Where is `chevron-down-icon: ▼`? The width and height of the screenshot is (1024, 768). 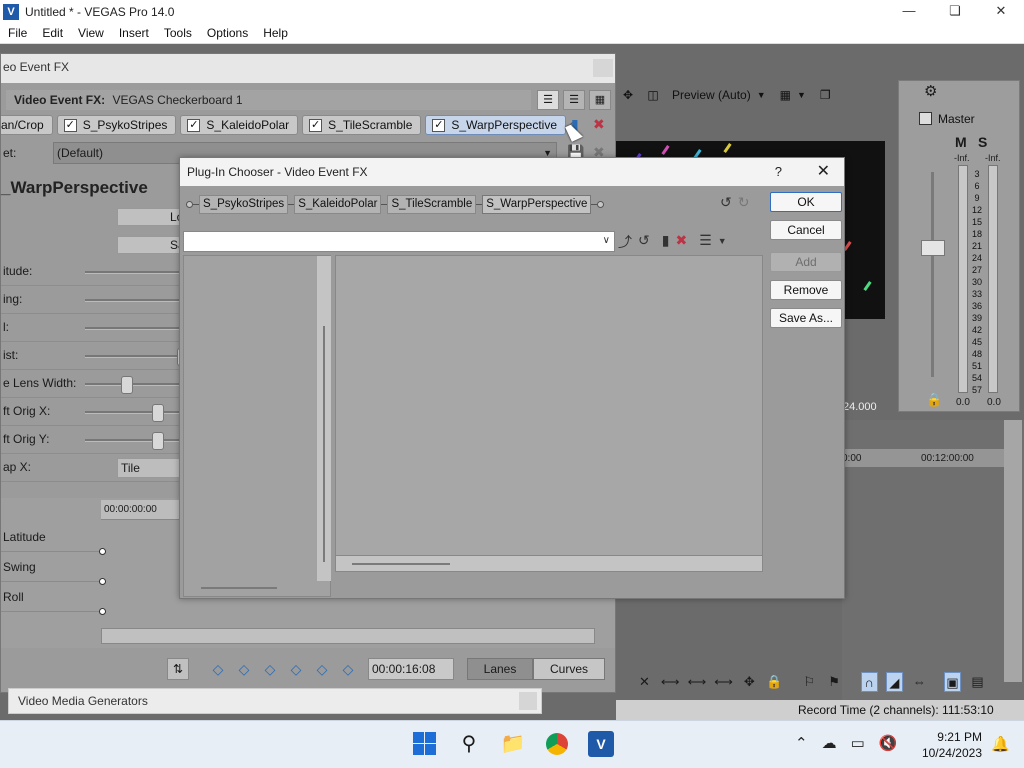
chevron-down-icon: ▼ is located at coordinates (801, 95).